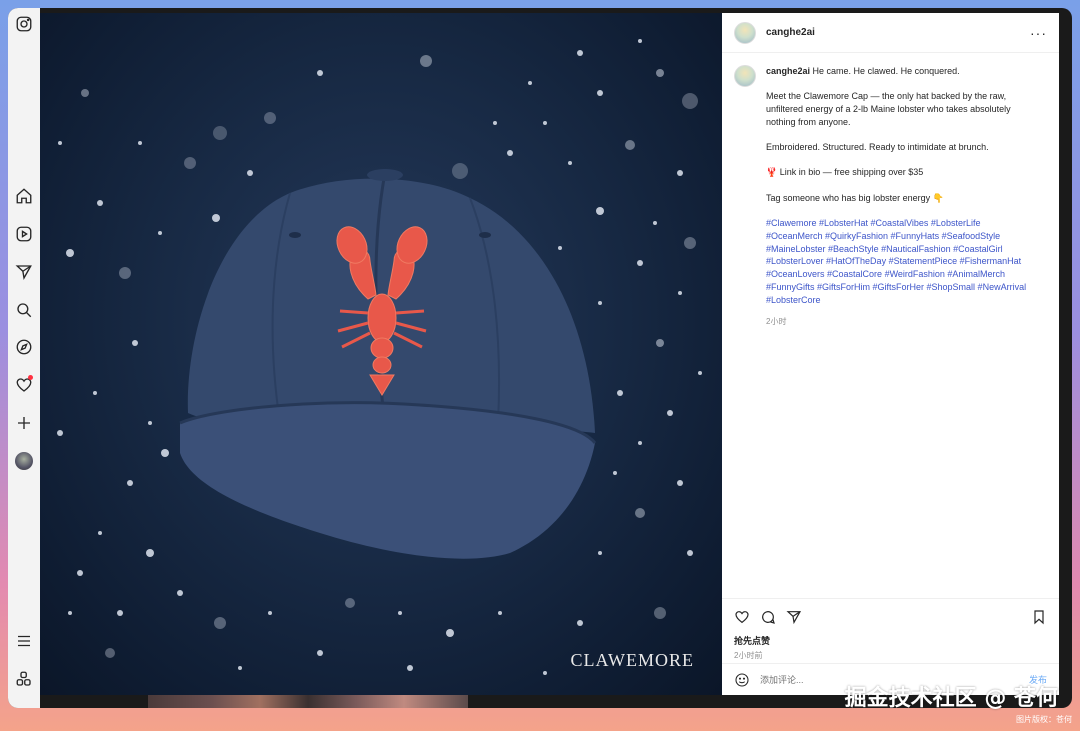 This screenshot has height=731, width=1080. What do you see at coordinates (24, 641) in the screenshot?
I see `menu-icon` at bounding box center [24, 641].